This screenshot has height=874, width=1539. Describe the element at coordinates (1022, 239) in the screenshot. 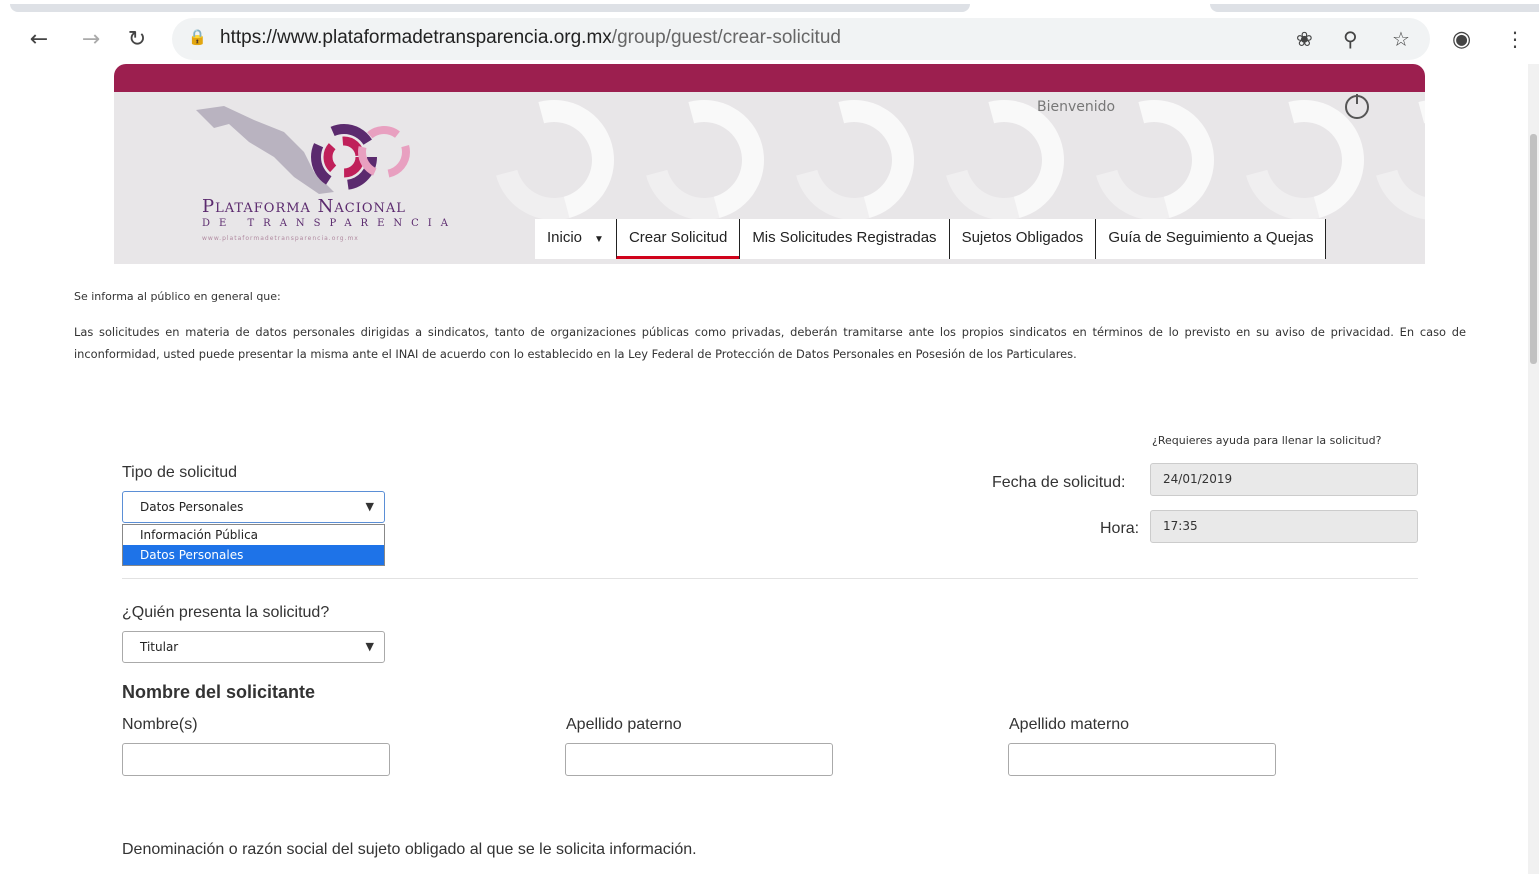

I see `nav-sujetos-obligados: Sujetos Obligados` at that location.